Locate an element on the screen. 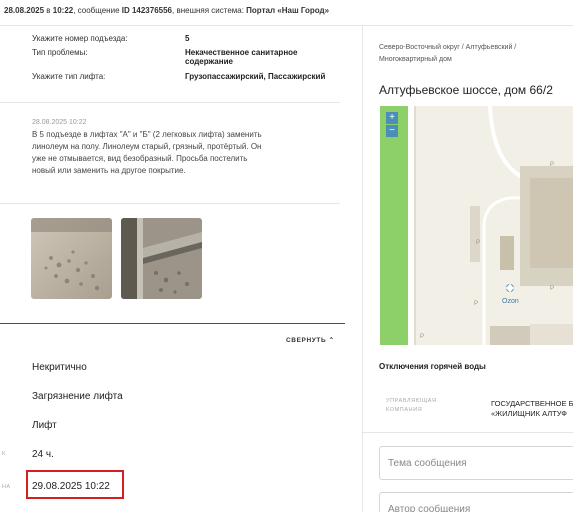  manager-value: ГОСУДАРСТВЕННОЕ Б «ЖИЛИЩНИК АЛТУФ is located at coordinates (532, 409).